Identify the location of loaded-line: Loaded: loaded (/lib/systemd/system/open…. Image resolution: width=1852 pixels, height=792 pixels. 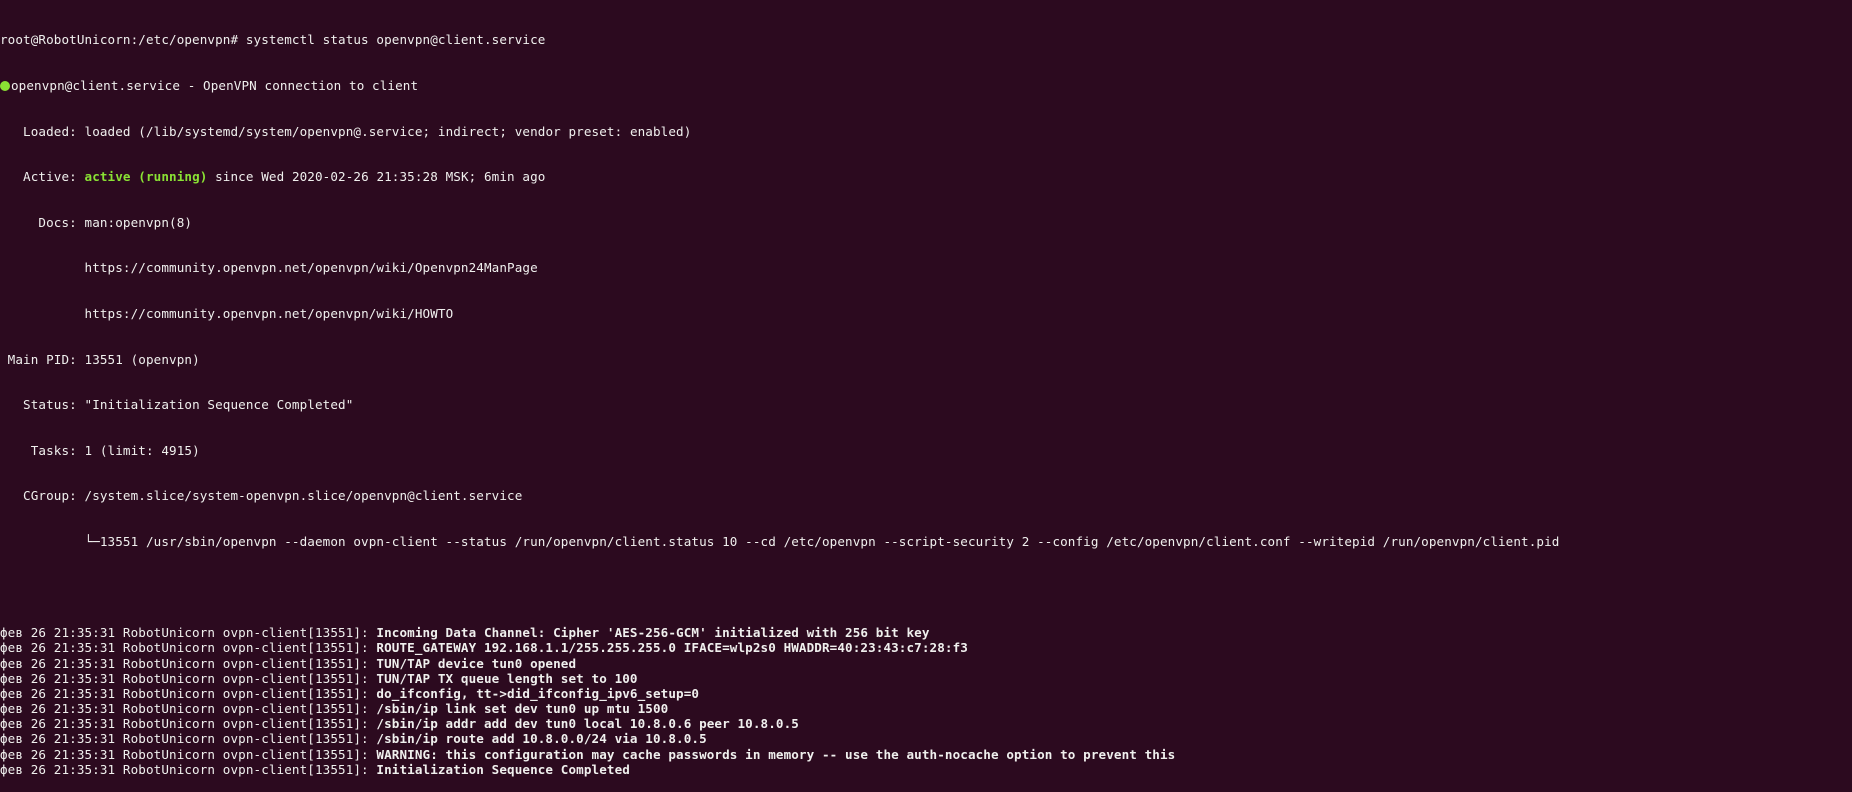
(926, 131).